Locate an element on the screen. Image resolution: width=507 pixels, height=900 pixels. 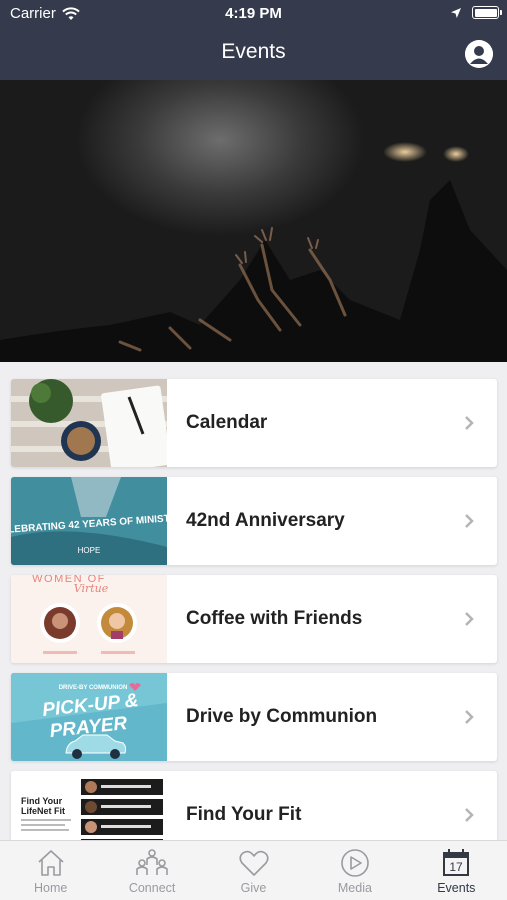
tab-give: Give is located at coordinates (253, 870).